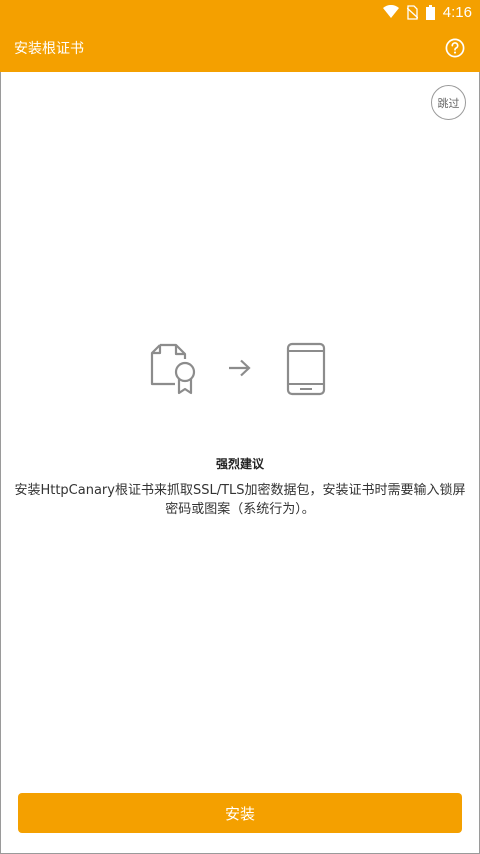 The image size is (480, 854). I want to click on page-title: 安装根证书, so click(49, 49).